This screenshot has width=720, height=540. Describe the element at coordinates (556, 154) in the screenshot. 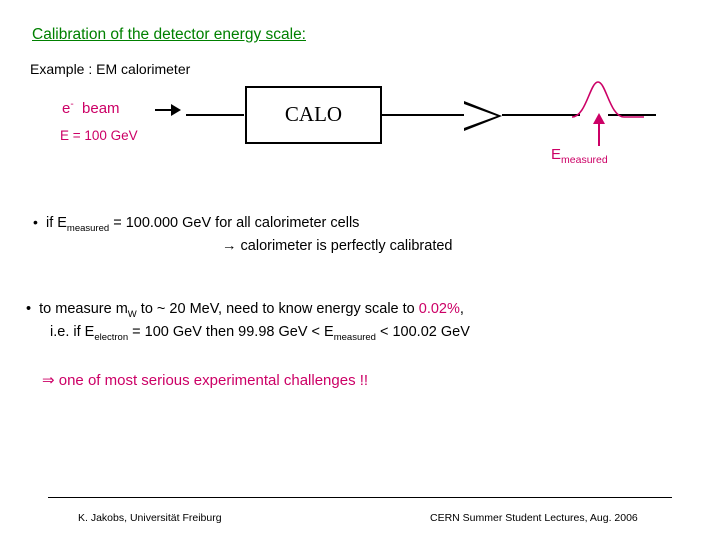

I see `measured-energy-base: E` at that location.